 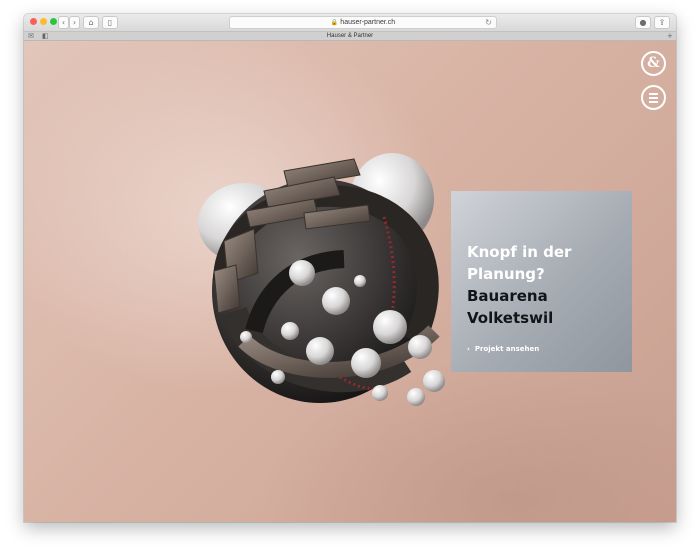 I want to click on view-project-link: › Projekt ansehen, so click(x=503, y=349).